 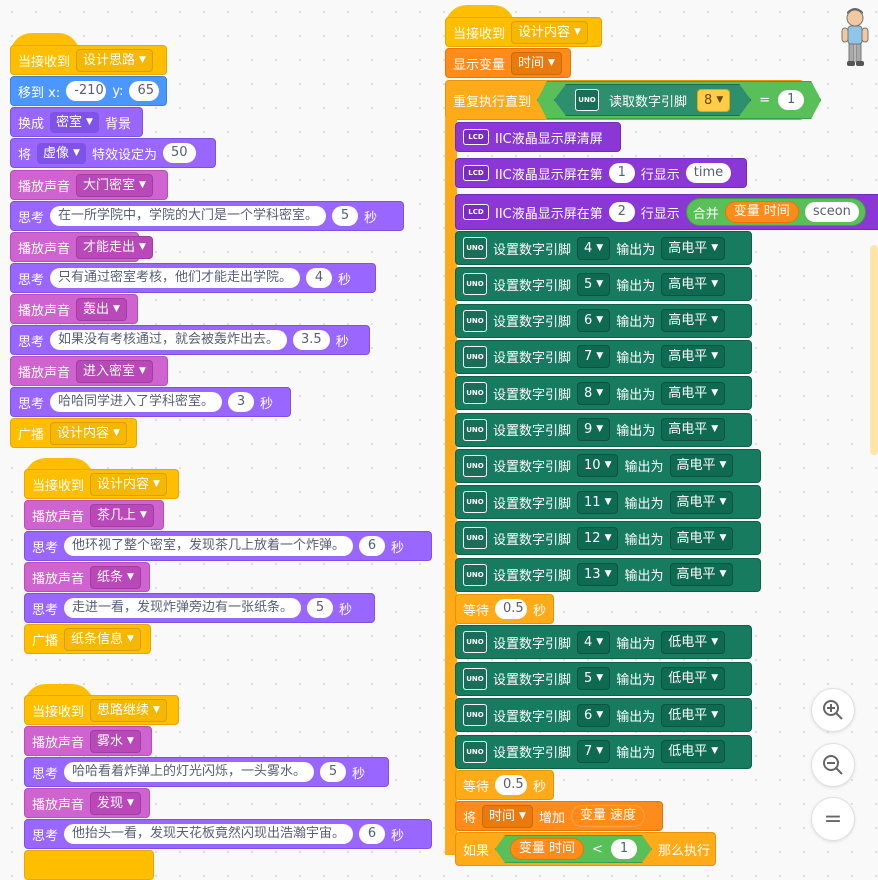 I want to click on message-input: 他环视了整个密室，发现茶几上放着一个炸弹。, so click(x=209, y=546).